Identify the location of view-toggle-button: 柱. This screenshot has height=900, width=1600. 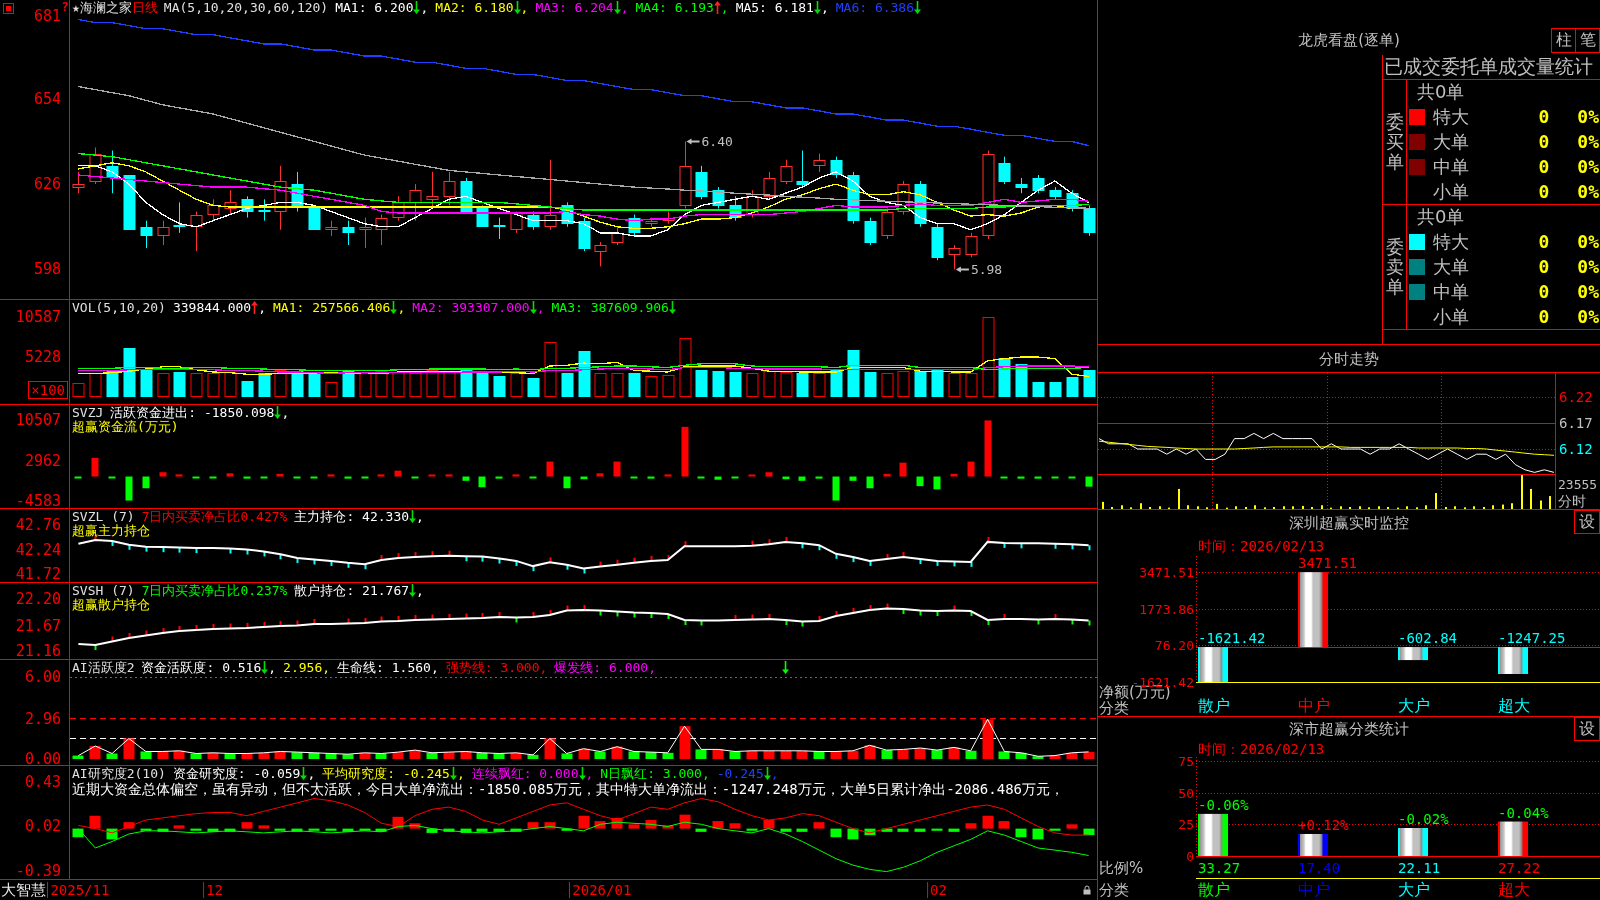
(1563, 40).